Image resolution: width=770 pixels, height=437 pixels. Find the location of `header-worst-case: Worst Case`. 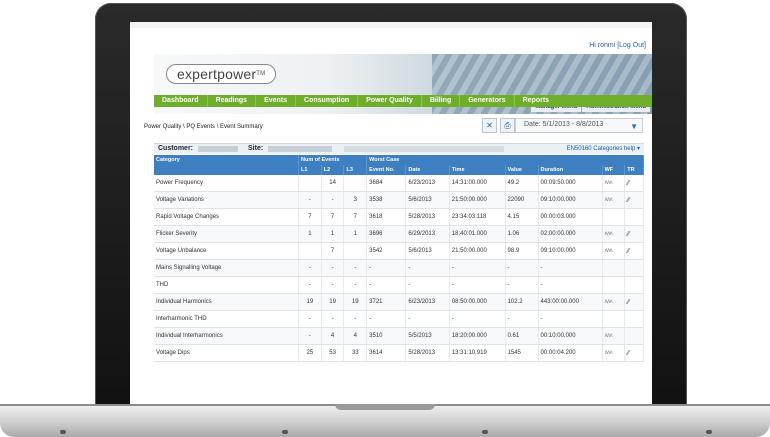

header-worst-case: Worst Case is located at coordinates (505, 160).